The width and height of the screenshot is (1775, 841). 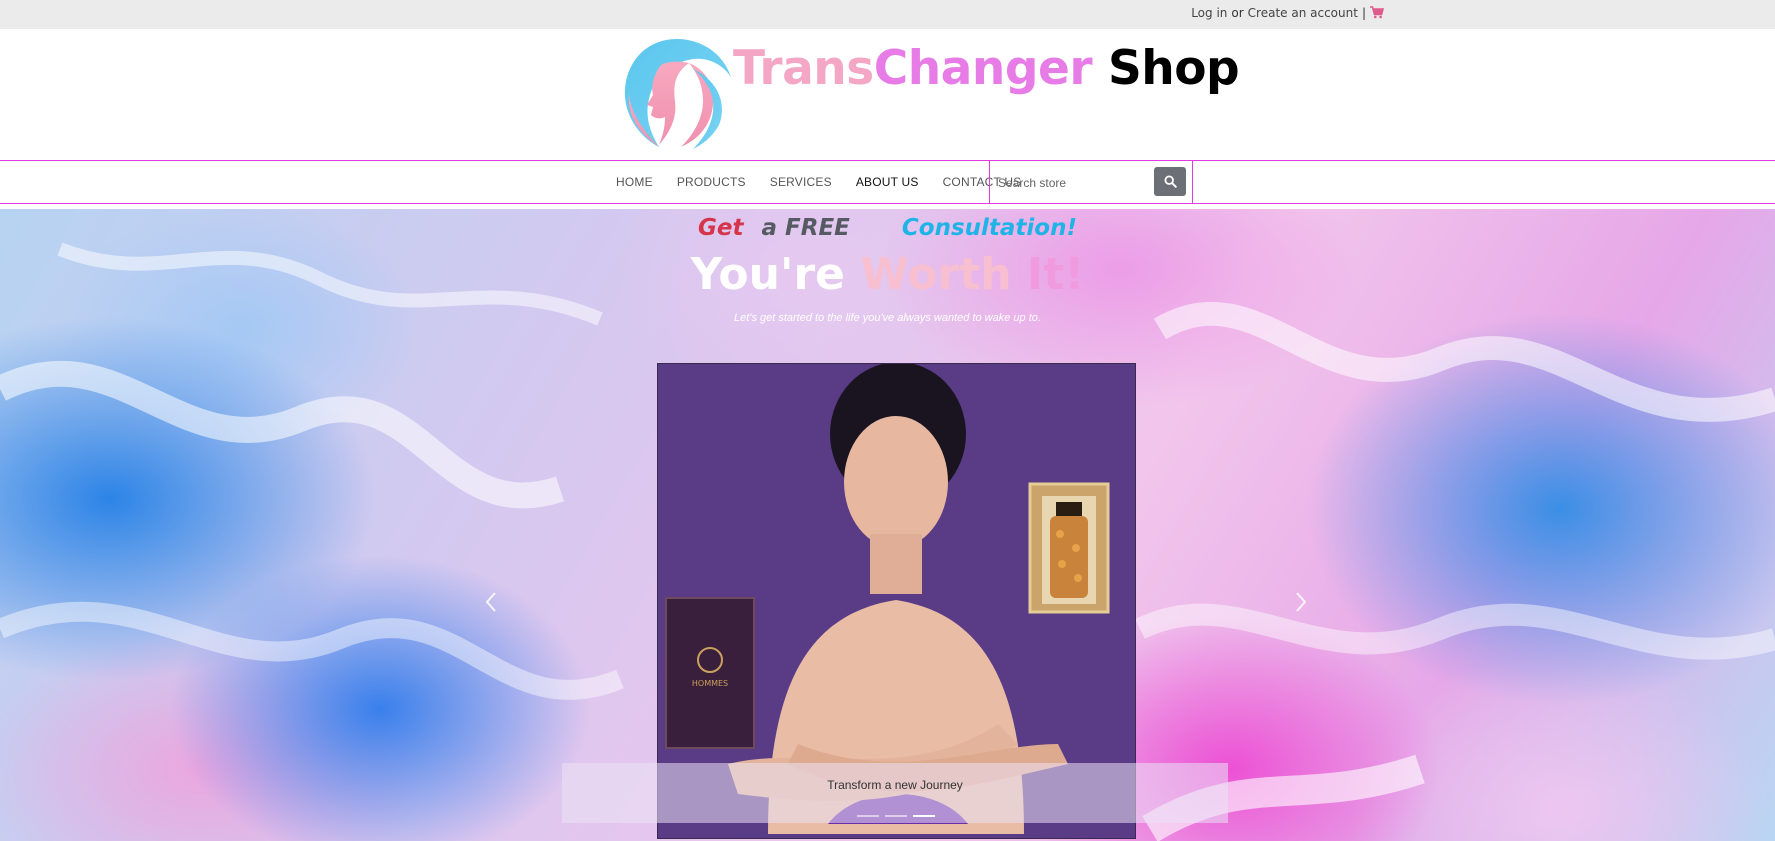 What do you see at coordinates (887, 228) in the screenshot?
I see `free-consultation-tagline: Get a FREE Consultation!` at bounding box center [887, 228].